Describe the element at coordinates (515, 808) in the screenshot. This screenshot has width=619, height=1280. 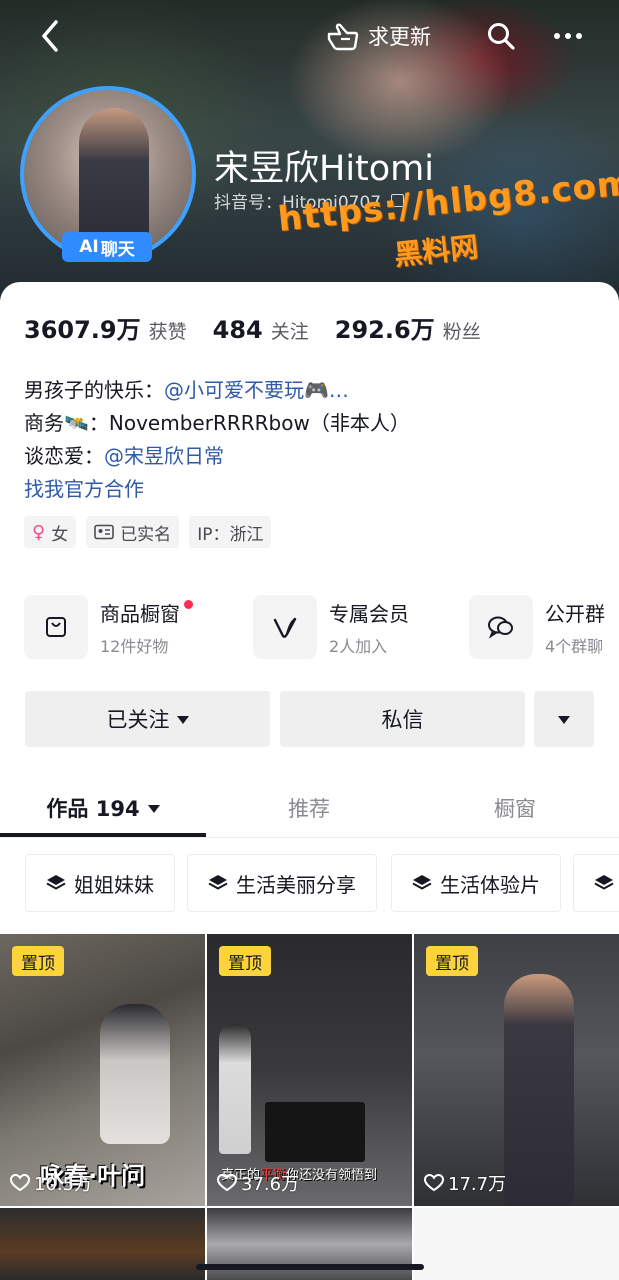
I see `tab-shop-window: 橱窗` at that location.